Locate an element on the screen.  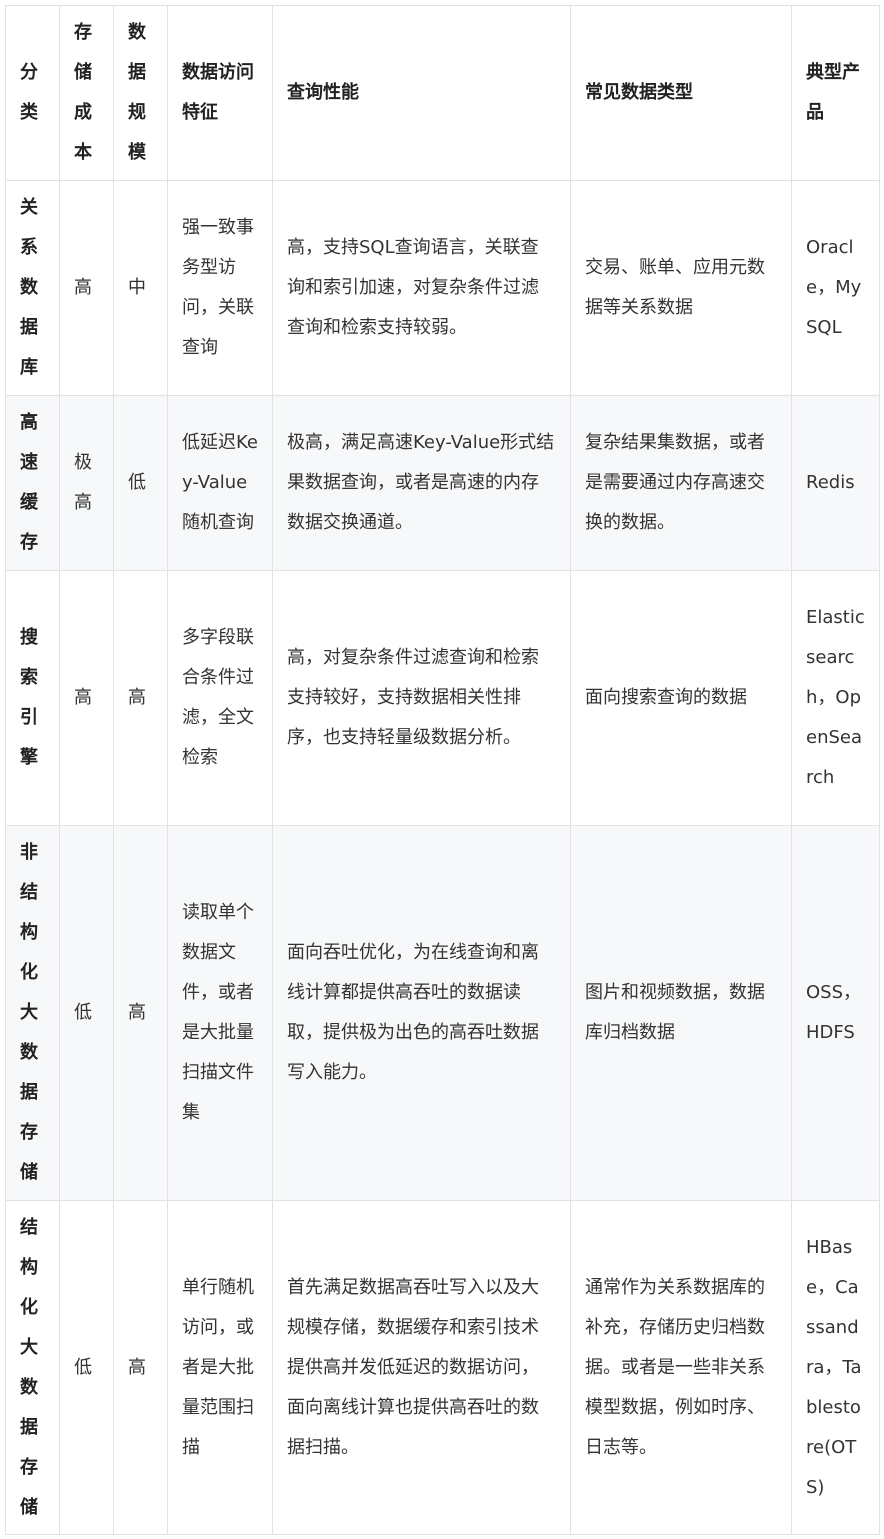
row-data-types: 复杂结果集数据，或者是需要通过内存高速交换的数据。 is located at coordinates (681, 483).